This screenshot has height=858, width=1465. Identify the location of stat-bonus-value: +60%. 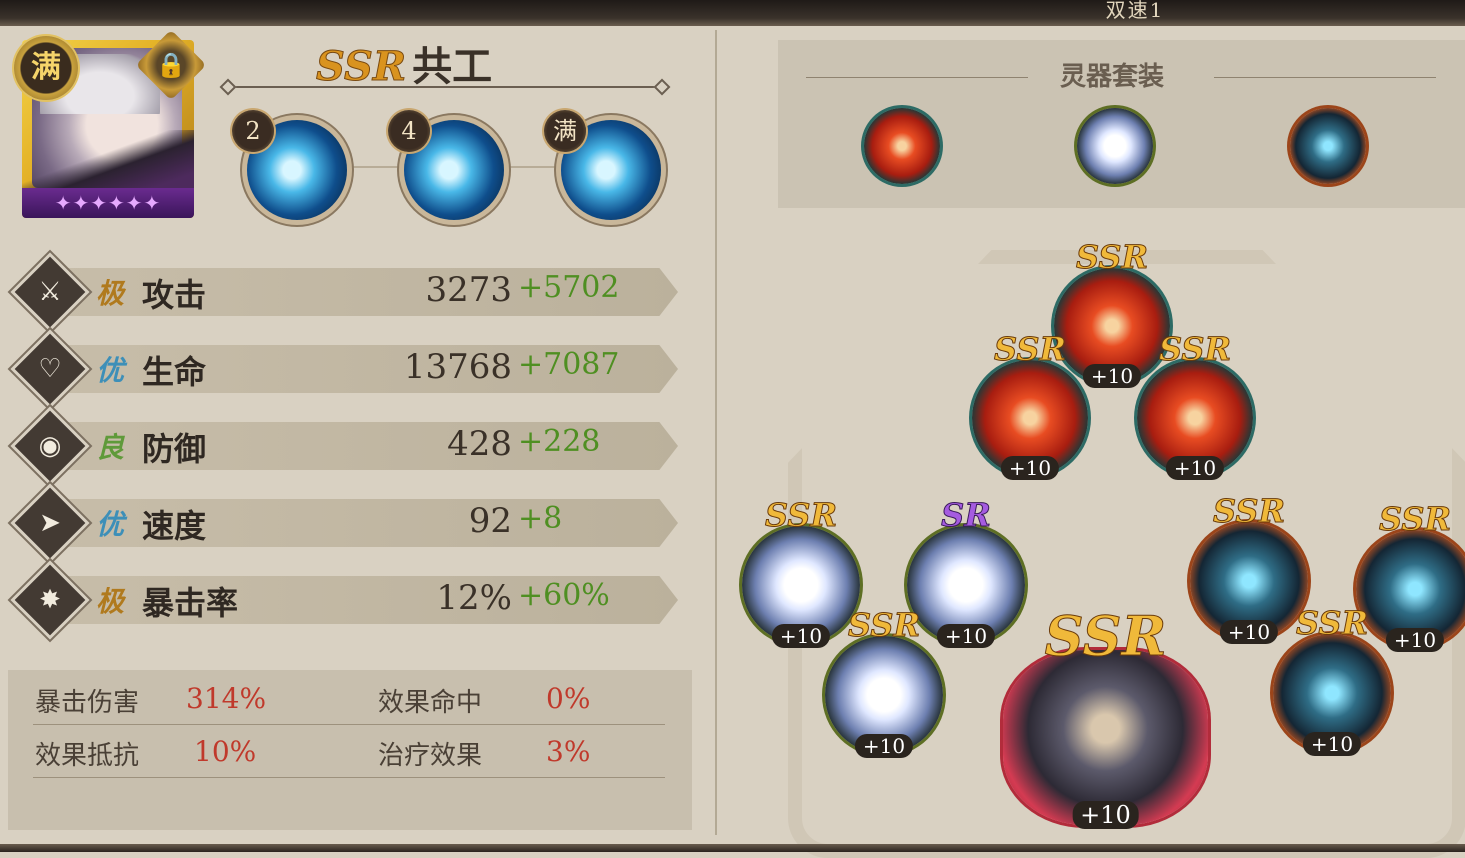
(564, 595).